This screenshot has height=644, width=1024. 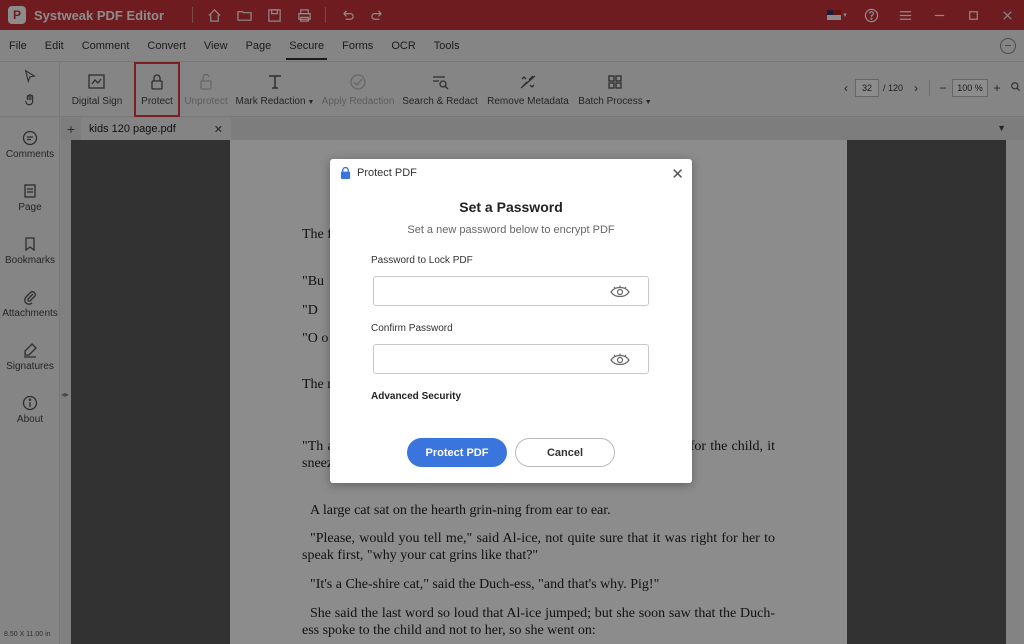 What do you see at coordinates (412, 328) in the screenshot?
I see `confirm-password-label: Confirm Password` at bounding box center [412, 328].